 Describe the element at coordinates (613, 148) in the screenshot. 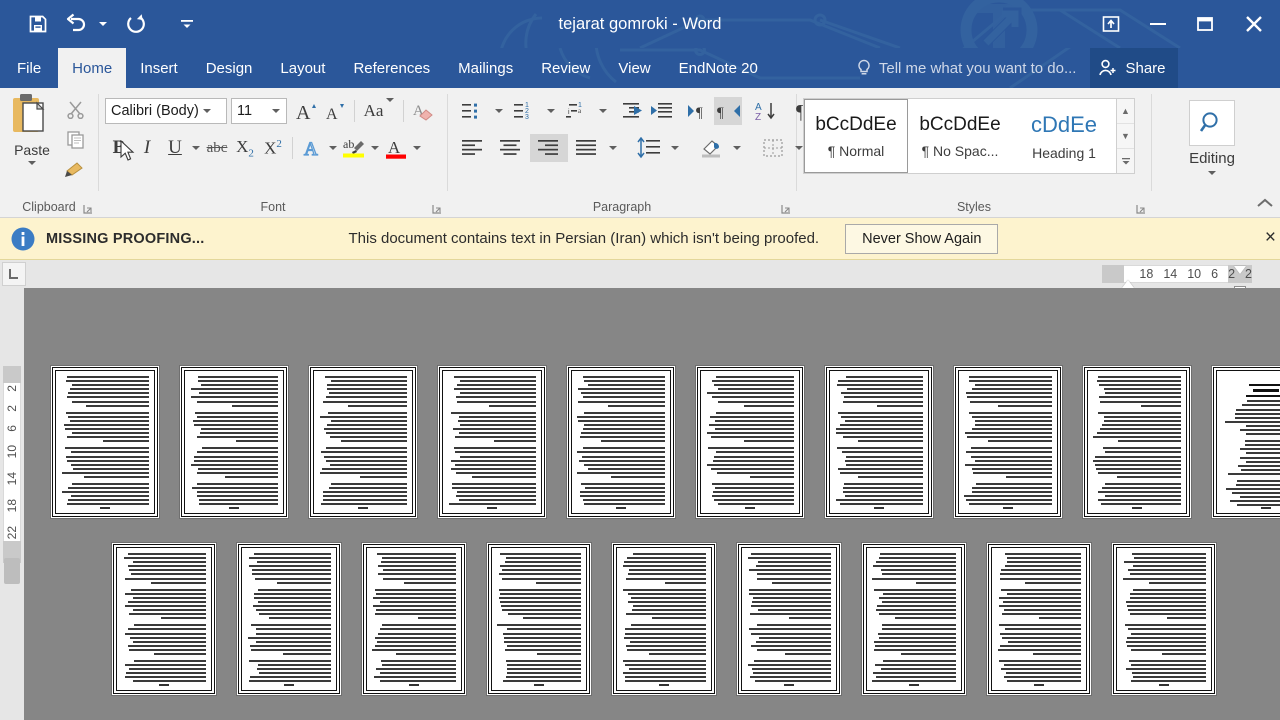

I see `alignment-dropdown-icon` at that location.